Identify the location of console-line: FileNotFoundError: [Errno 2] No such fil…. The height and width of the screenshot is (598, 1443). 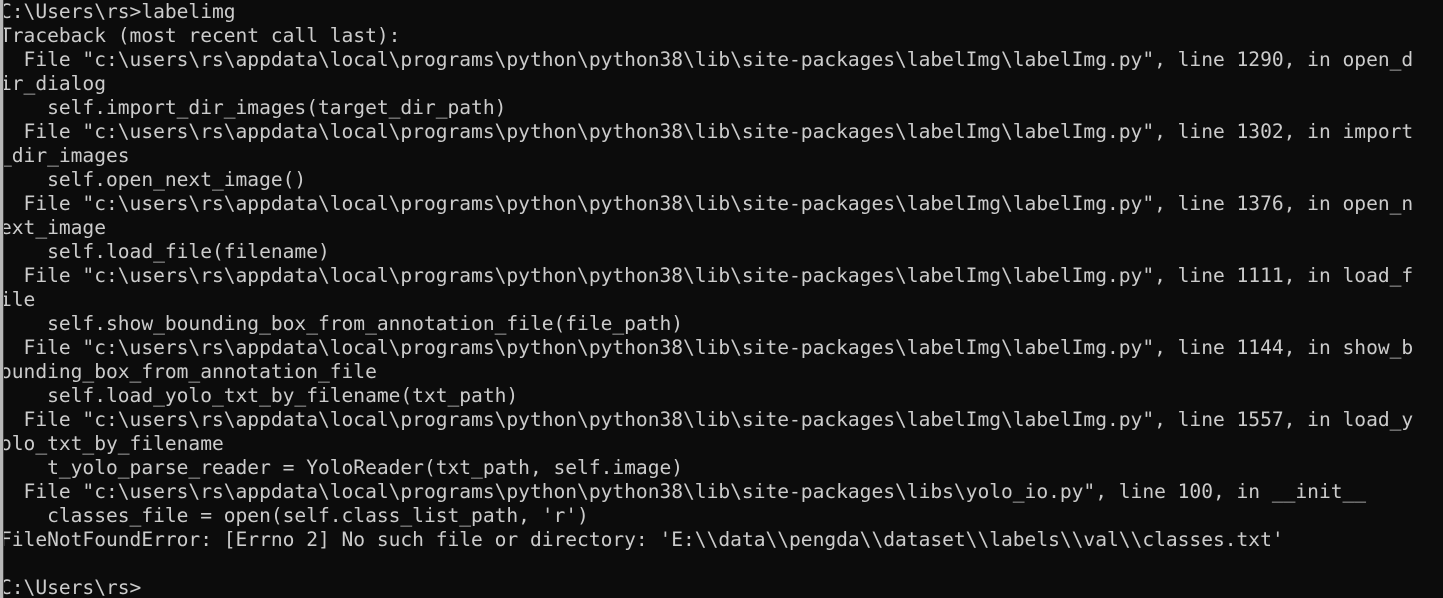
(642, 539).